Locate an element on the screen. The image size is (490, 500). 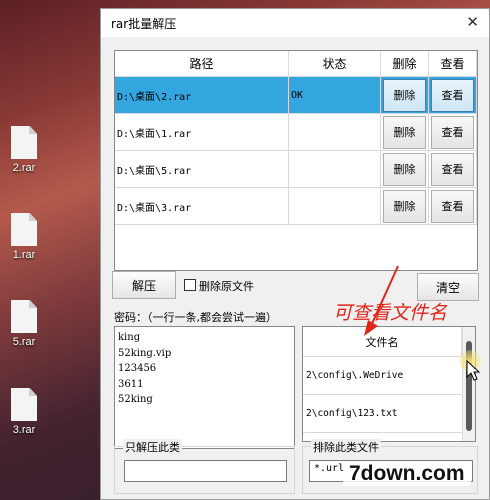
password-line: king is located at coordinates (129, 337).